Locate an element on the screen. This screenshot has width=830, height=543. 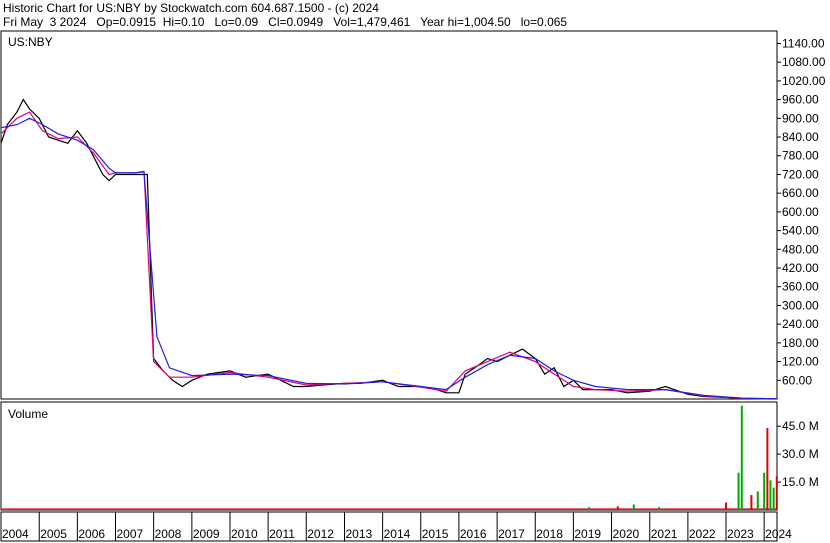
year-tick-label: 2023 is located at coordinates (740, 534).